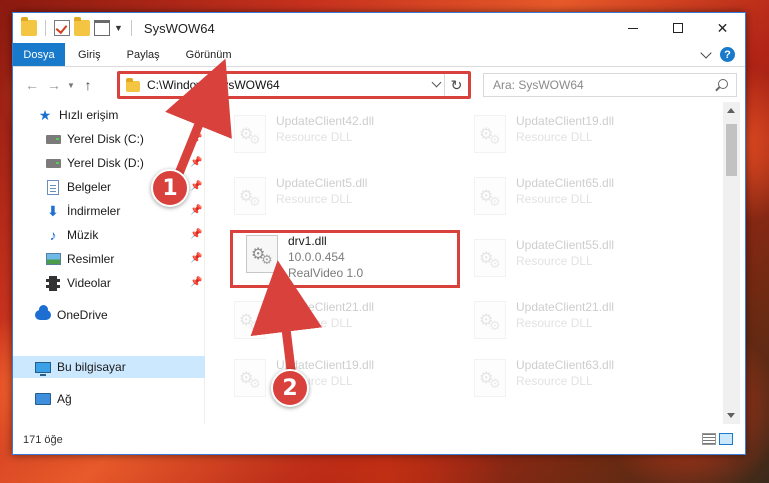 The height and width of the screenshot is (483, 769). I want to click on file-item: UpdateClient63.dll Resource DLL, so click(589, 380).